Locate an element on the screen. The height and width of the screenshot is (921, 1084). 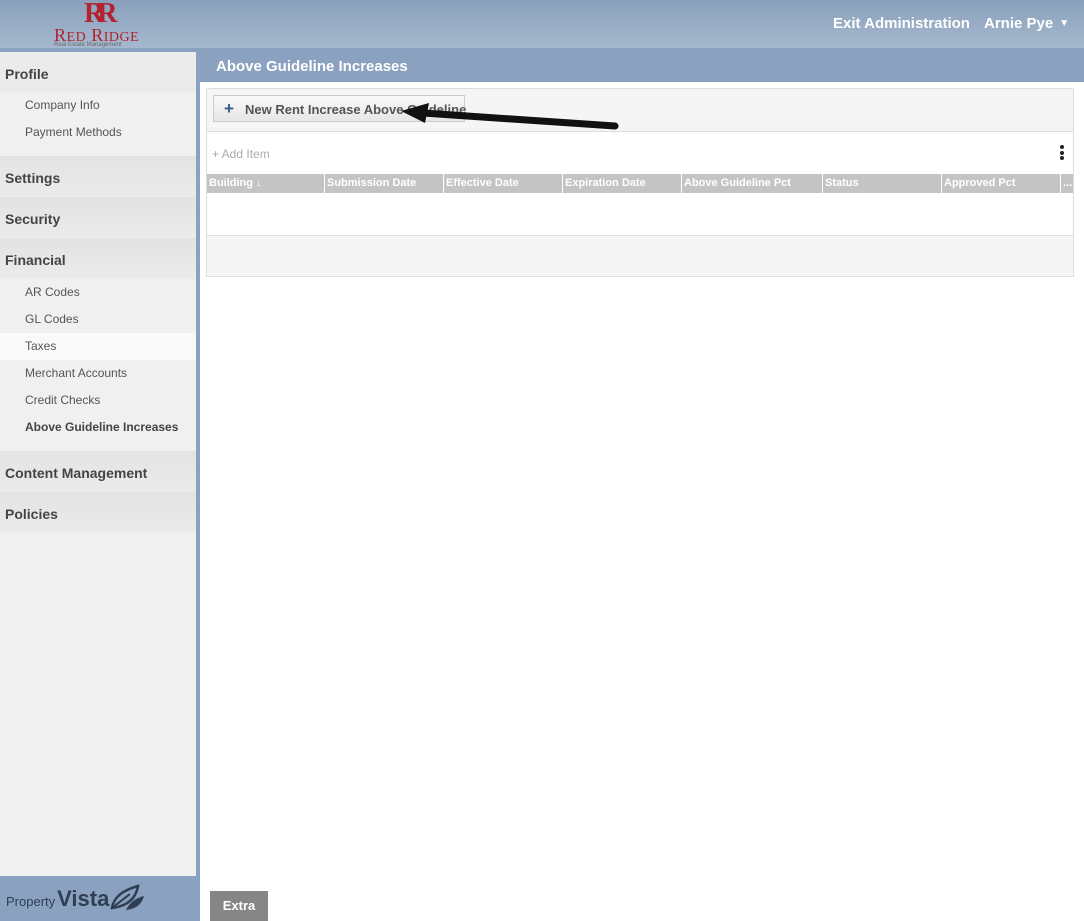
column-header-submission-date: Submission Date is located at coordinates (384, 183).